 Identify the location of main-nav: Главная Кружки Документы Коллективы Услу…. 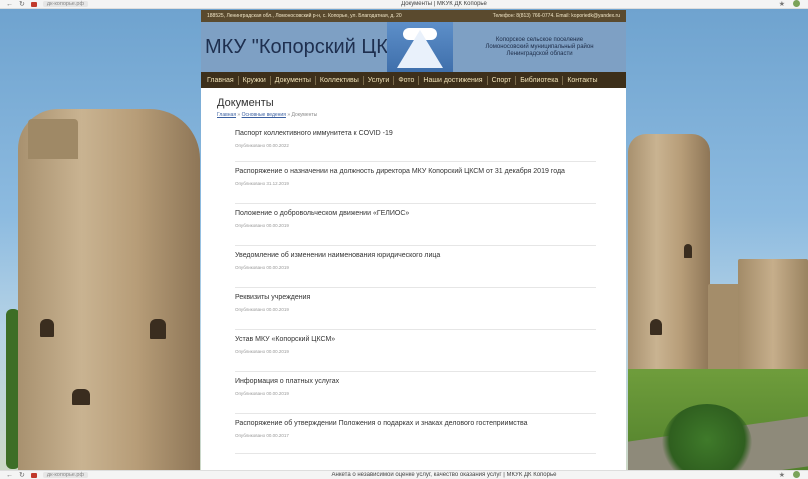
(413, 80).